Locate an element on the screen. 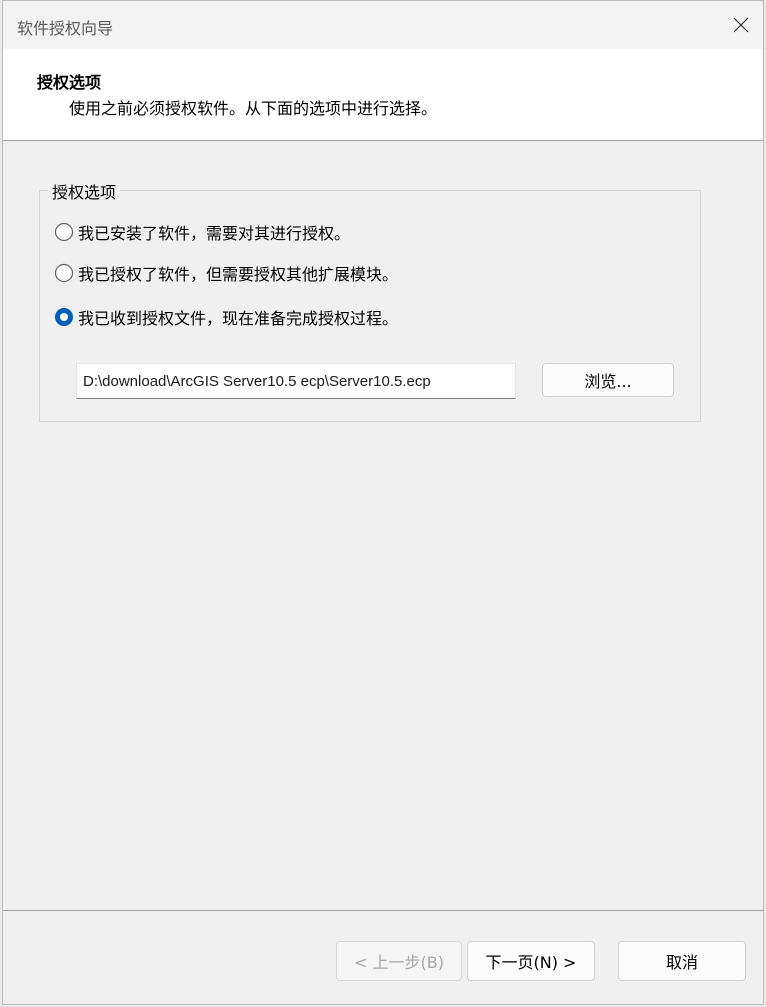  option-authorize-extensions: 我已授权了软件，但需要授权其他扩展模块。 is located at coordinates (226, 273).